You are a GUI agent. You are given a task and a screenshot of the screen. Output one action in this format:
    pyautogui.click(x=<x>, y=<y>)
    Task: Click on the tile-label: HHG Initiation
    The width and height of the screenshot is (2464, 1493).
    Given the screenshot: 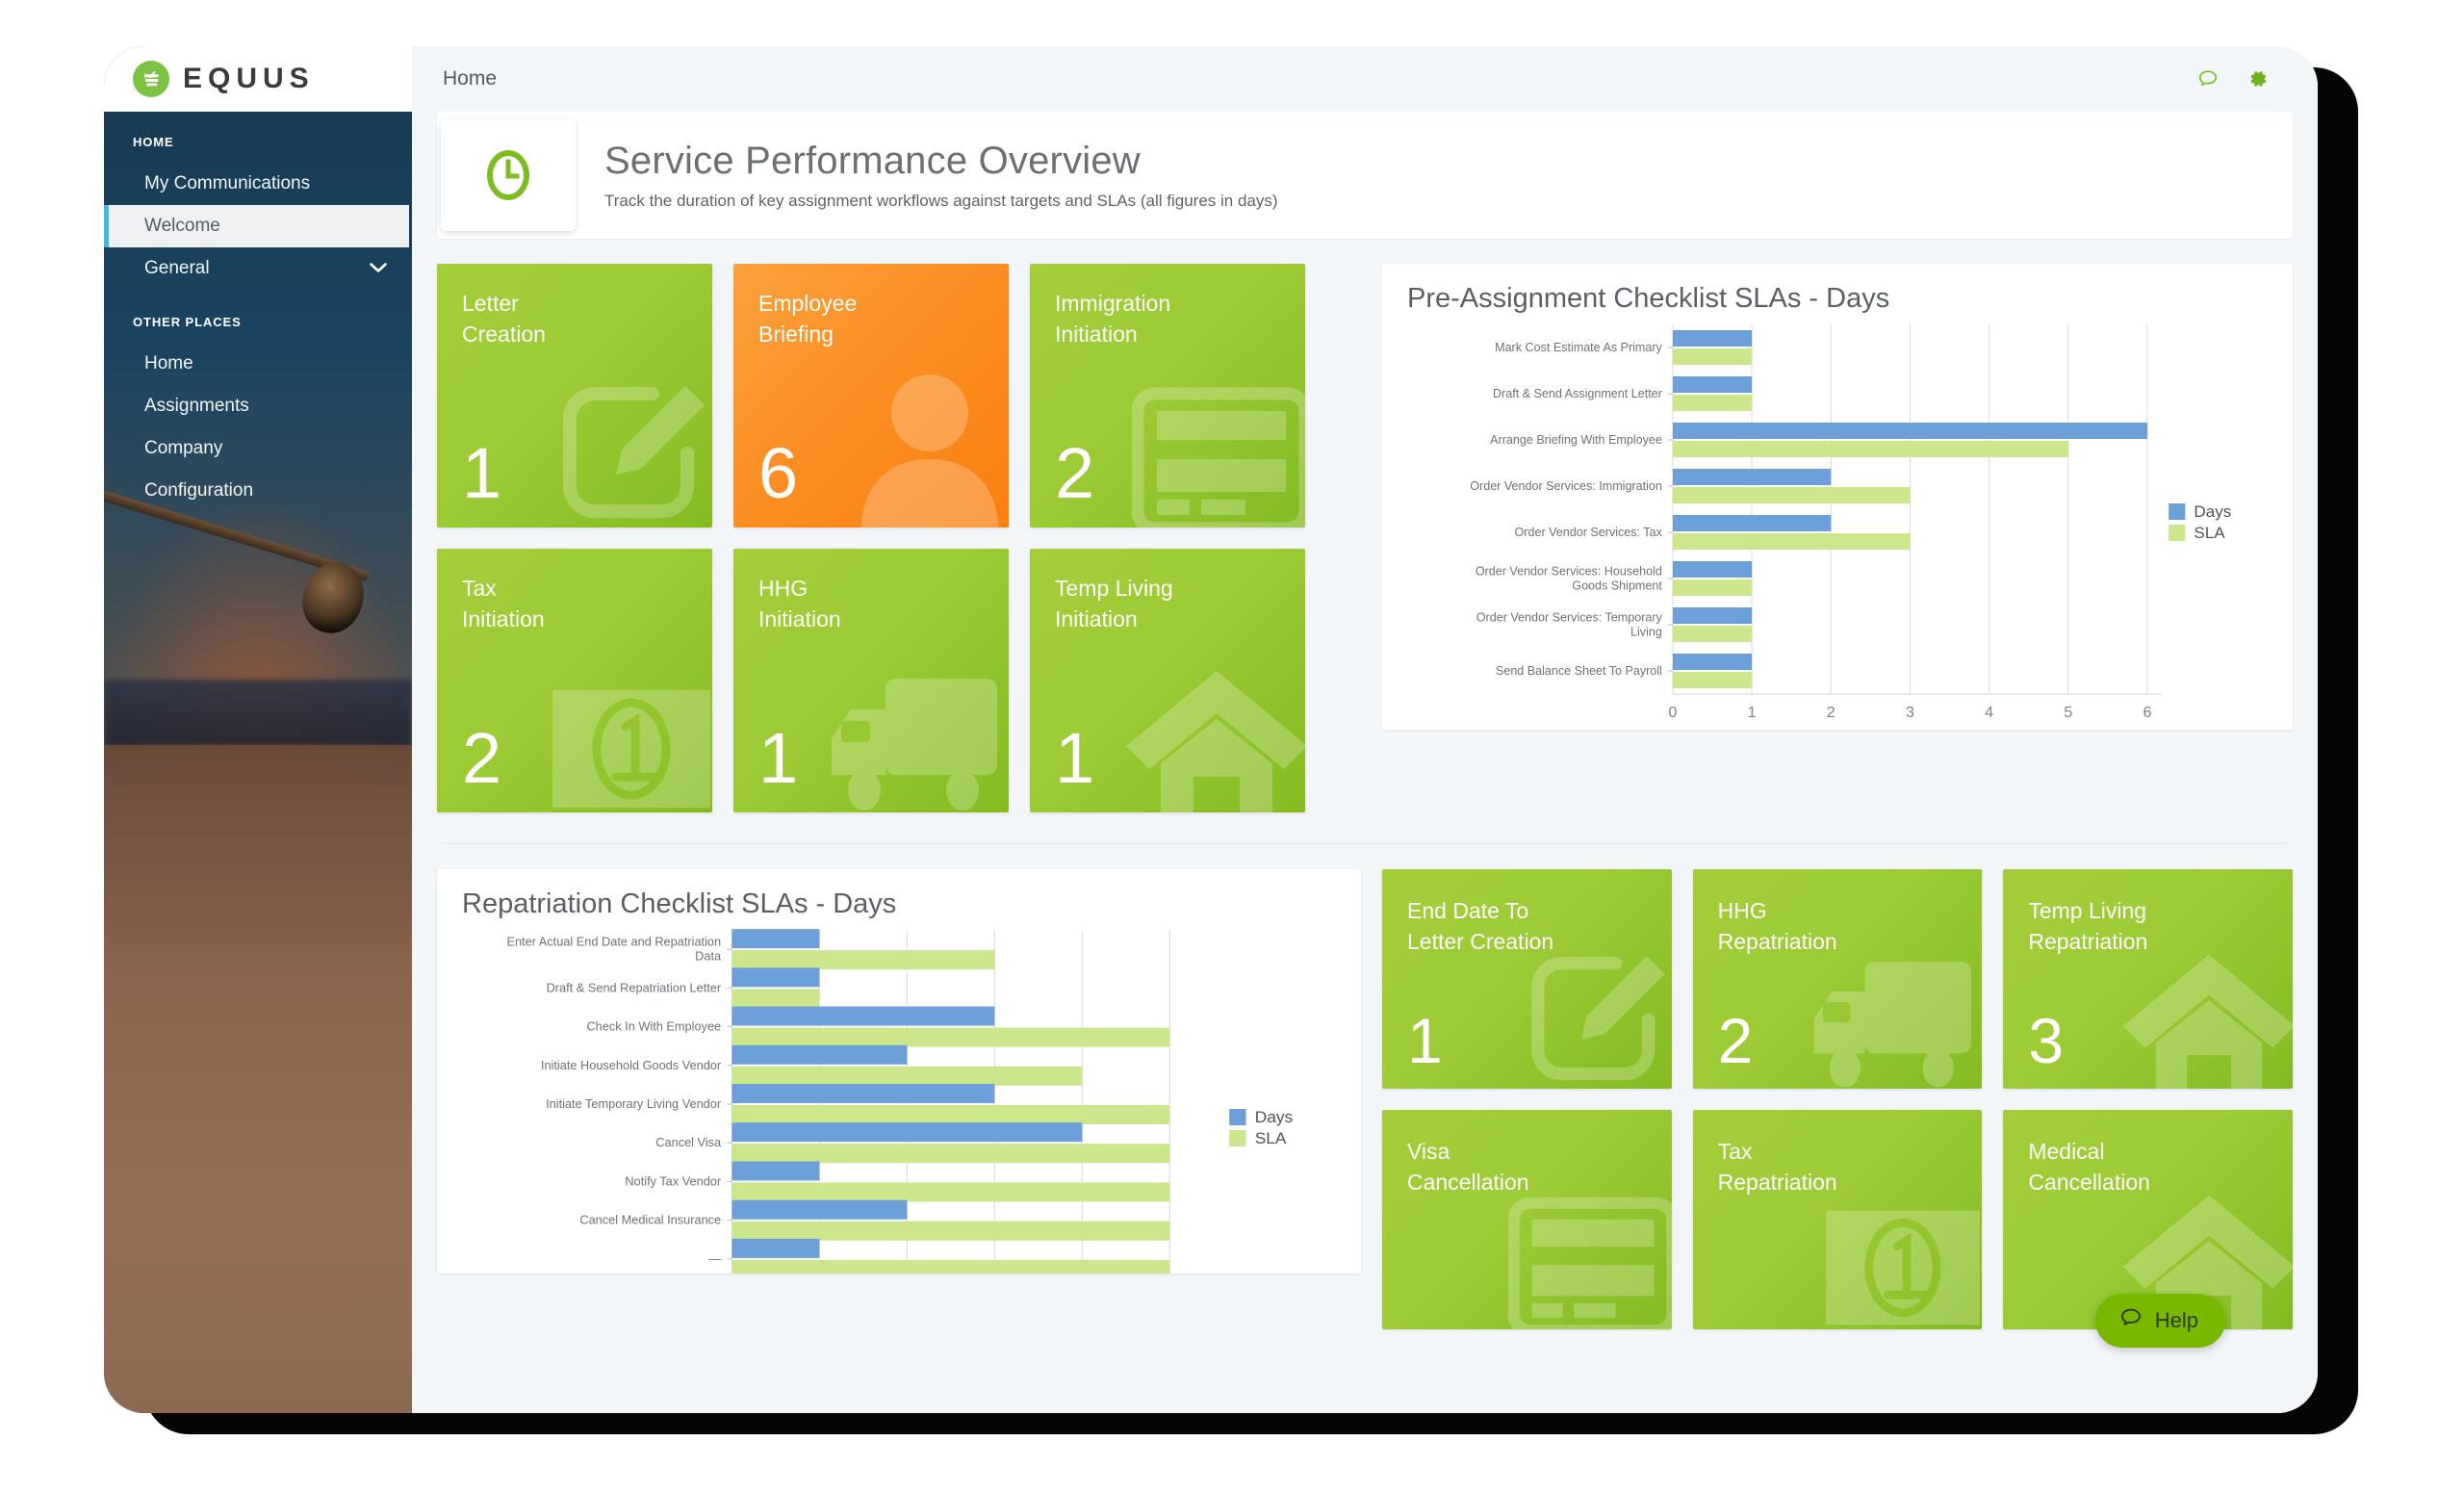 What is the action you would take?
    pyautogui.click(x=799, y=603)
    